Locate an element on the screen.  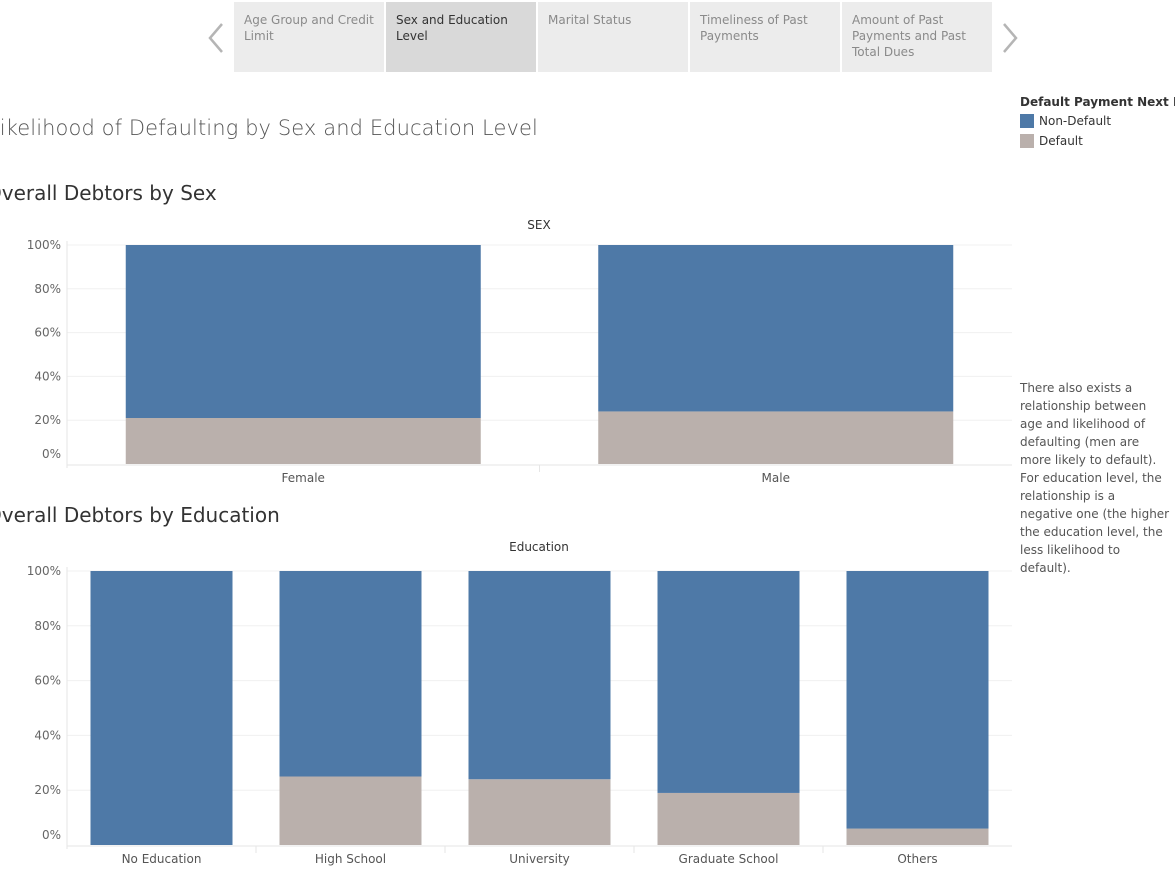
x-tick-label-university: University is located at coordinates (539, 859).